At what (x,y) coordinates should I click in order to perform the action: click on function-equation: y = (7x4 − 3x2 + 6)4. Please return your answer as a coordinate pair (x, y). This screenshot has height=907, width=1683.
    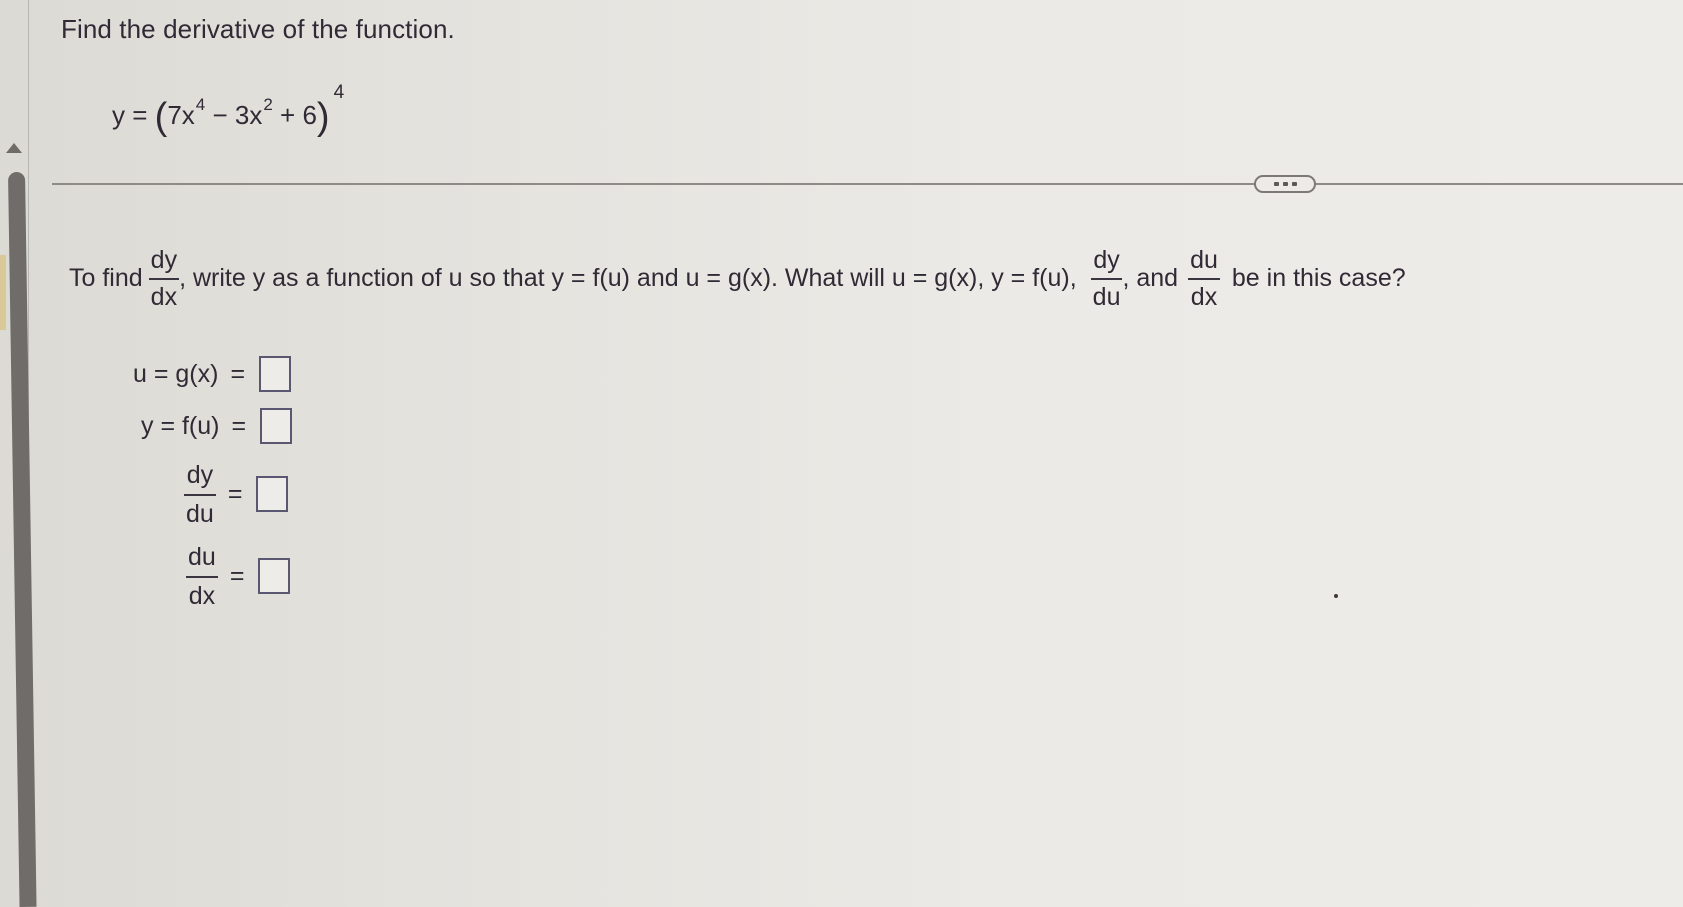
    Looking at the image, I should click on (228, 110).